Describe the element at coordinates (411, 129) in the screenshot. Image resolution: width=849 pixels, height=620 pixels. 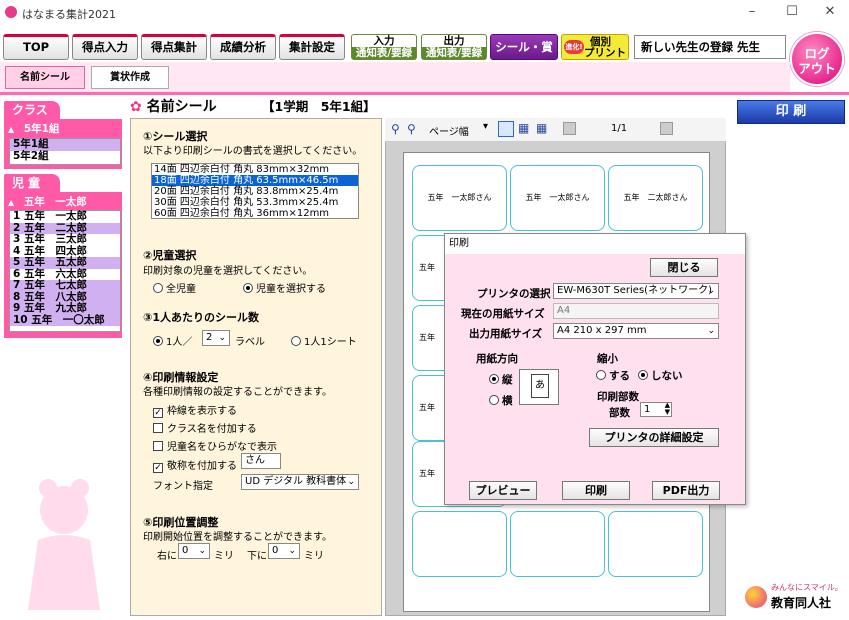
I see `zoom-out-icon: ⚲` at that location.